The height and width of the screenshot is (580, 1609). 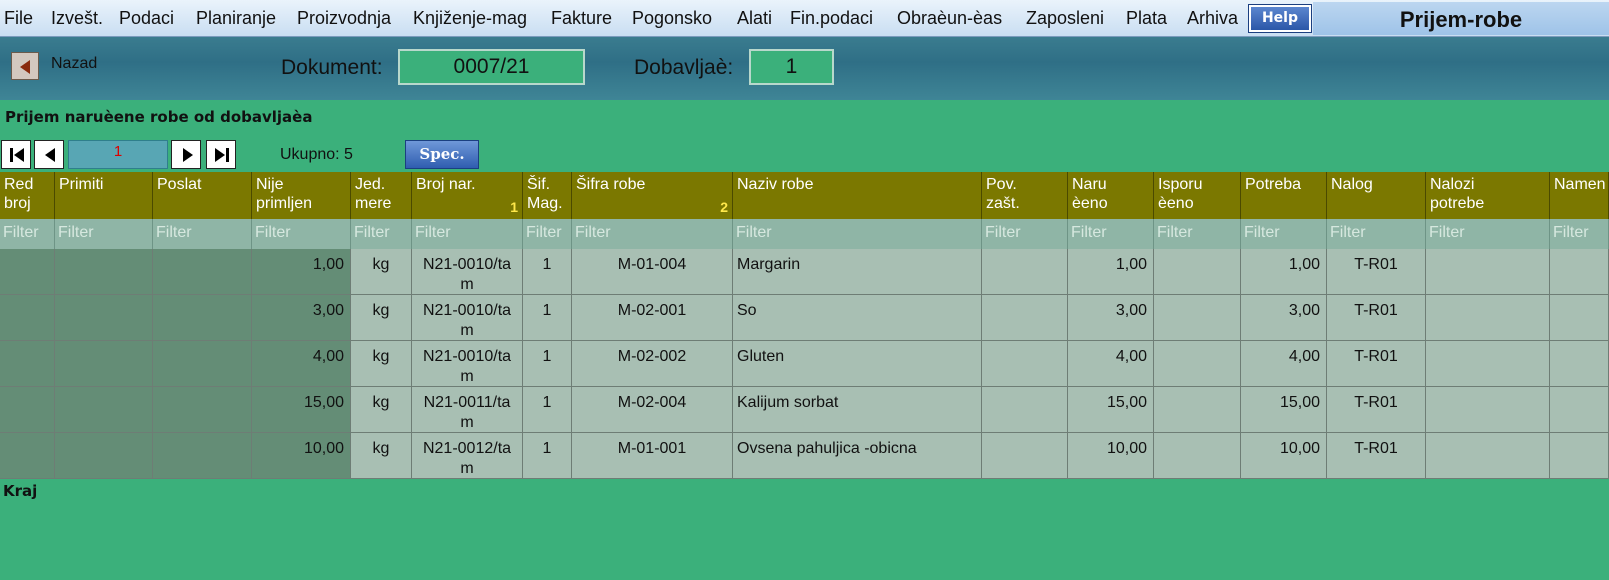 I want to click on cell-nije-primljen: 3,00, so click(x=301, y=318).